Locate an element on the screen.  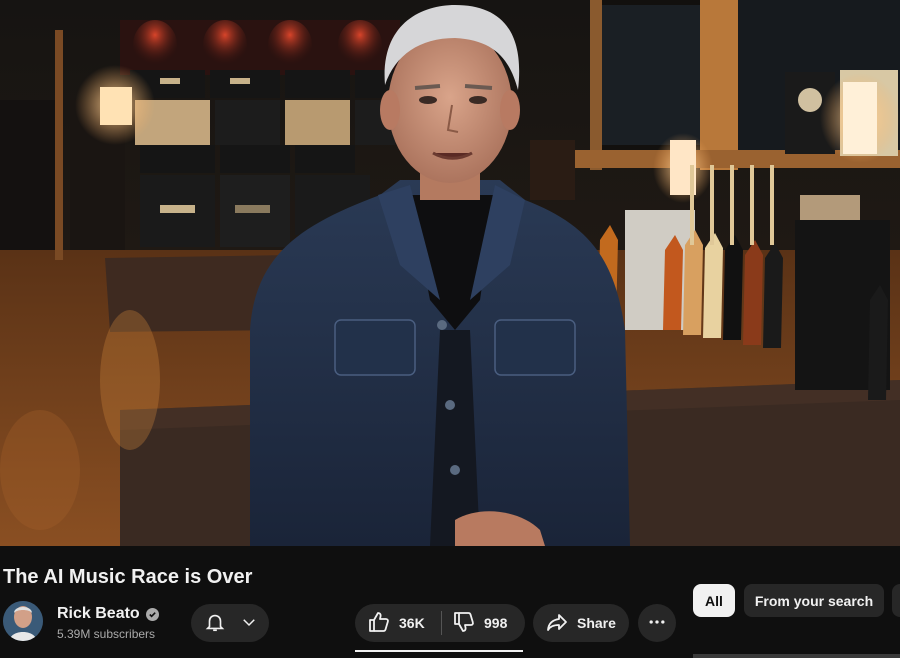
bell-icon is located at coordinates (215, 623).